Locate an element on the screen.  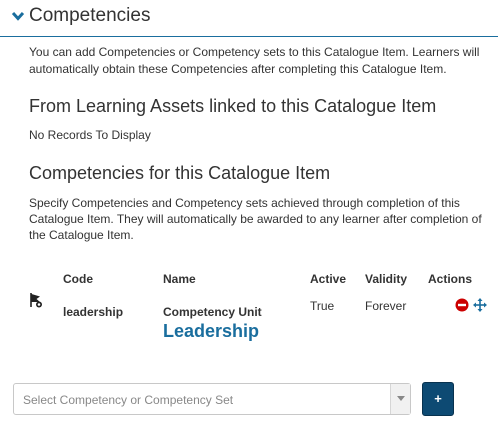
catalogue-competencies-heading: Competencies for this Catalogue Item is located at coordinates (180, 173).